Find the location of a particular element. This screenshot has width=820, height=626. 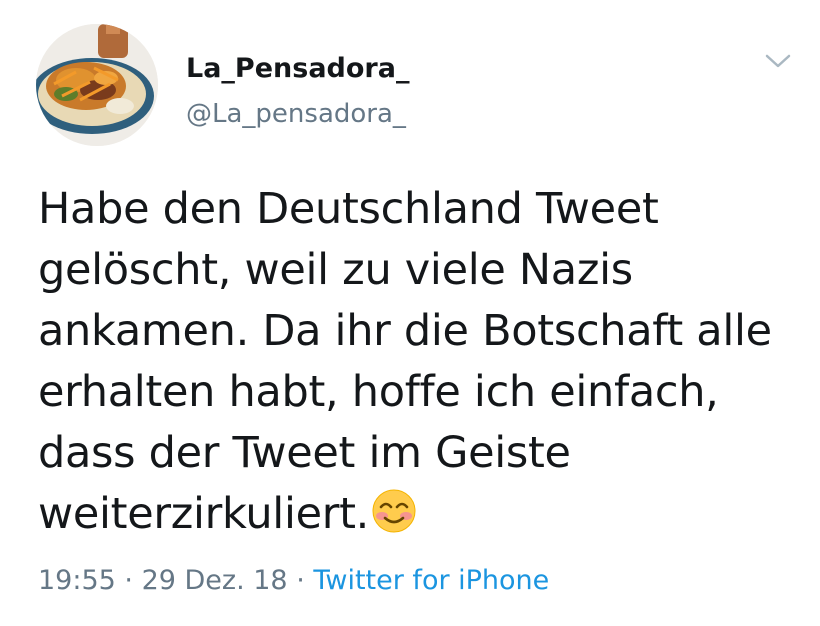

tweet-source-link: Twitter for iPhone is located at coordinates (431, 580).